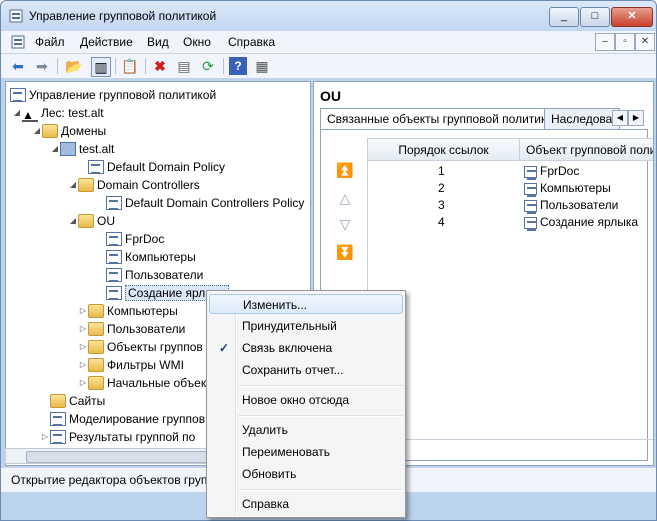  I want to click on close-button: ✕, so click(632, 17).